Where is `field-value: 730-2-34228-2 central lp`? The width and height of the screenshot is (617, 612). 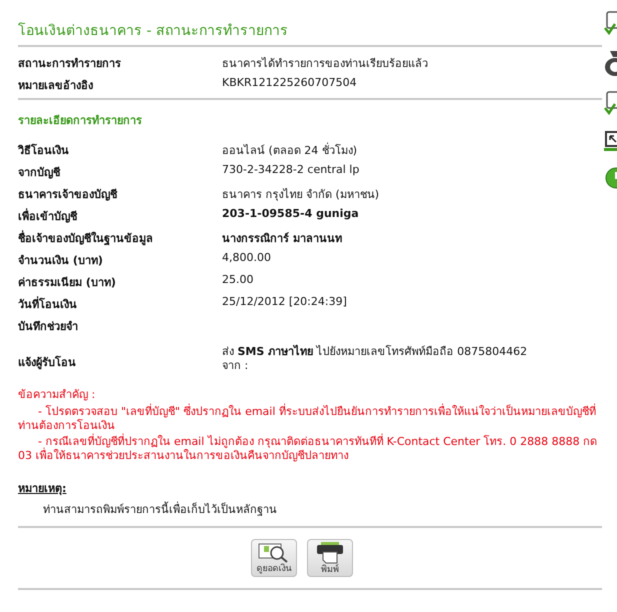 field-value: 730-2-34228-2 central lp is located at coordinates (291, 169).